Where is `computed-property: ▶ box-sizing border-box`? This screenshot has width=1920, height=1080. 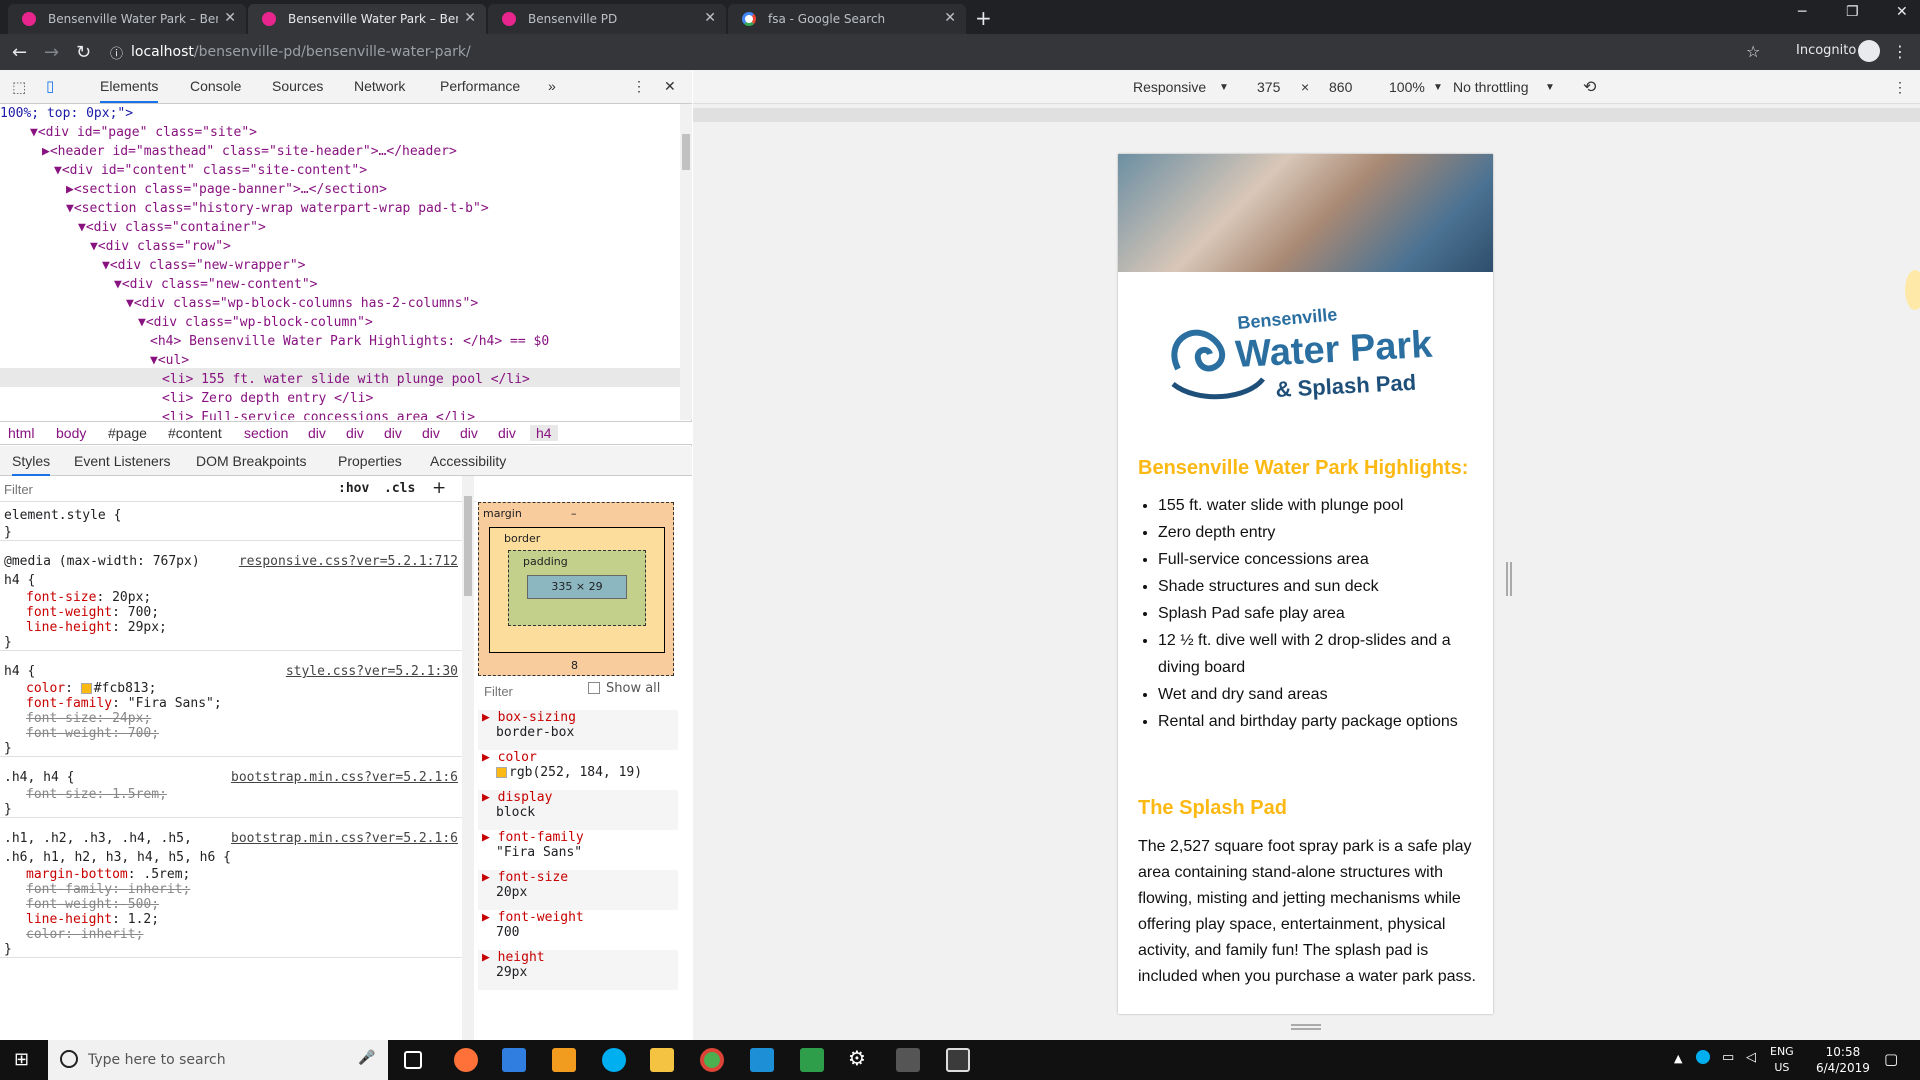 computed-property: ▶ box-sizing border-box is located at coordinates (578, 730).